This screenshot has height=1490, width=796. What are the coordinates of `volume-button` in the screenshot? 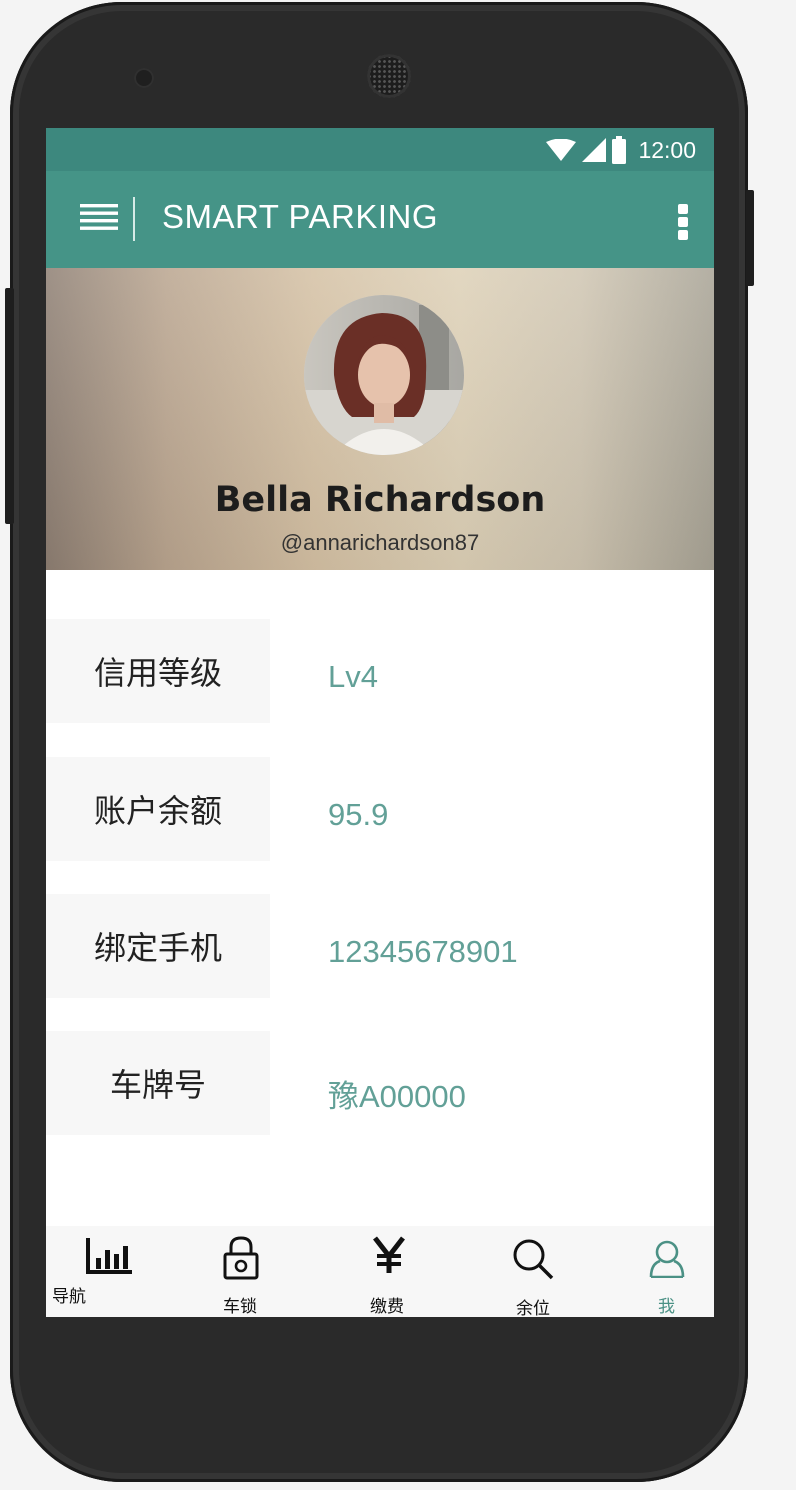 It's located at (9, 406).